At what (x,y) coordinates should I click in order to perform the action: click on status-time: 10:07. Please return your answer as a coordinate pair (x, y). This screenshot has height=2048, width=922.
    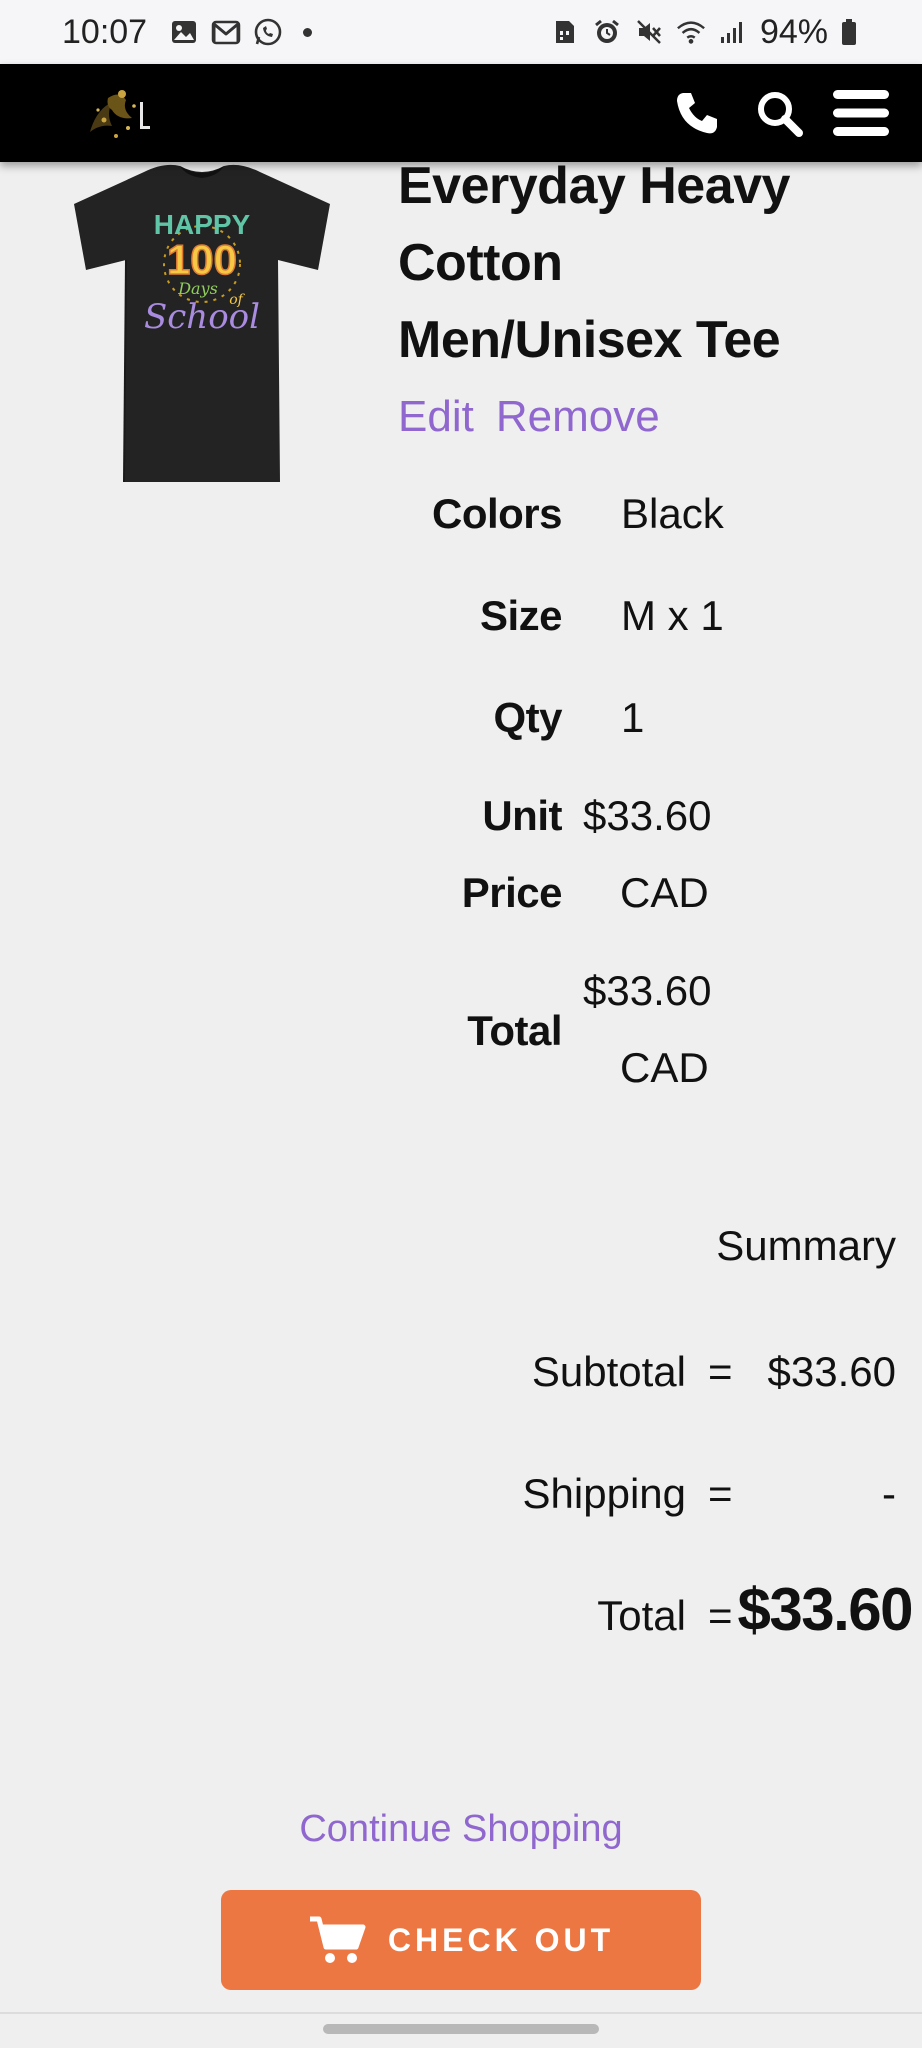
    Looking at the image, I should click on (105, 31).